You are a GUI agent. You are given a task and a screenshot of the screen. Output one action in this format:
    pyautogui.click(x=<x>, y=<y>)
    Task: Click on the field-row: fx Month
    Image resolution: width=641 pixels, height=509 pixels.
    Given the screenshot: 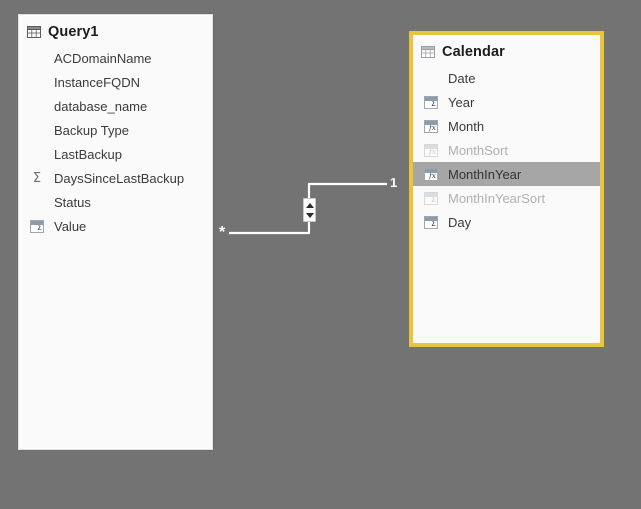 What is the action you would take?
    pyautogui.click(x=506, y=126)
    